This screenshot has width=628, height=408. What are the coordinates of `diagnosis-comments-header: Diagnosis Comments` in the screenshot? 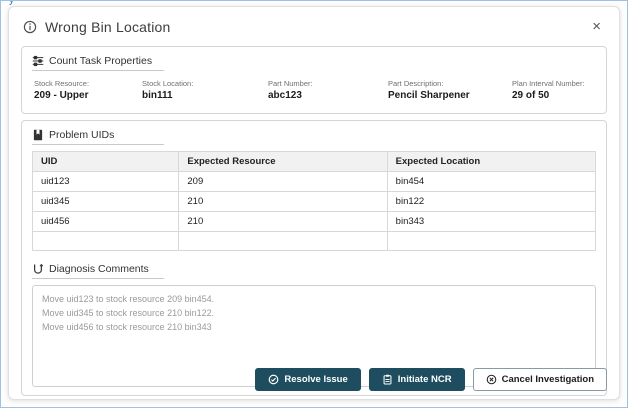 It's located at (314, 269).